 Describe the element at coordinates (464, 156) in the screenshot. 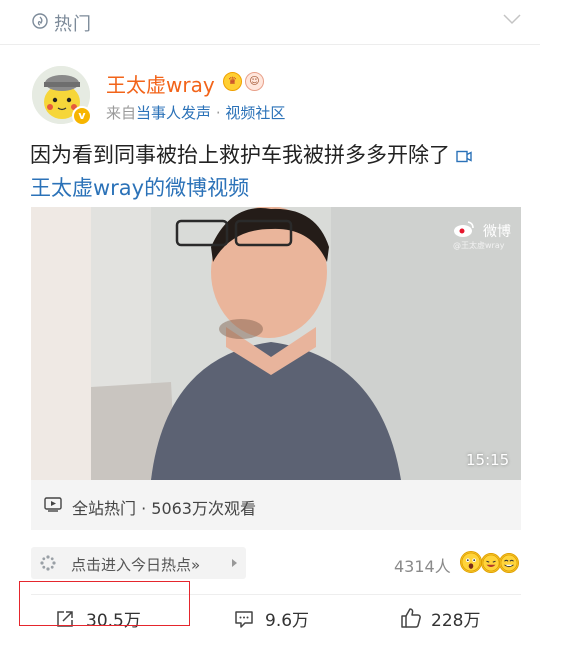

I see `video-link-icon` at that location.